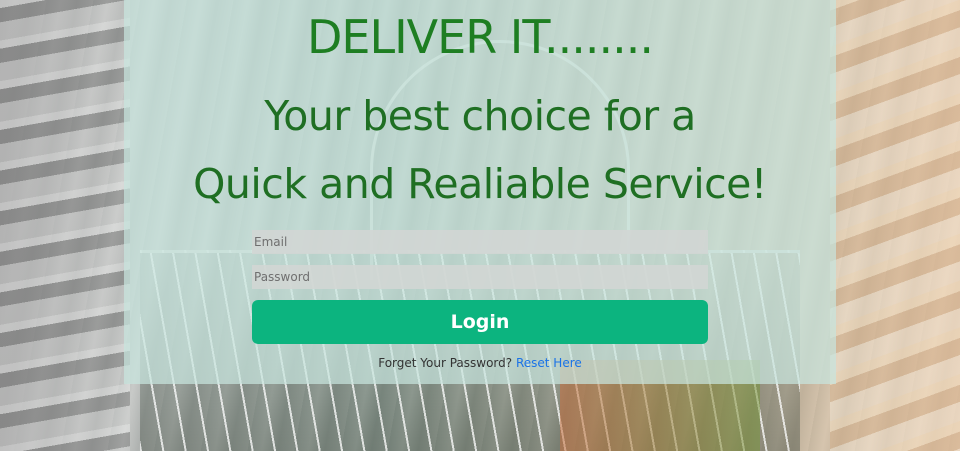  I want to click on forgot-password-row: Forget Your Password? Reset Here, so click(480, 363).